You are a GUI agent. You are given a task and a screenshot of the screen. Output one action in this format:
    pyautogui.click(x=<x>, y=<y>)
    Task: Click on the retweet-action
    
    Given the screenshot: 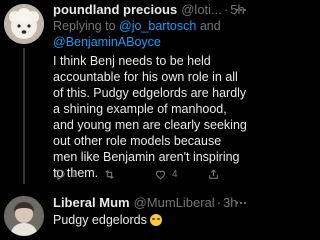 What is the action you would take?
    pyautogui.click(x=109, y=174)
    